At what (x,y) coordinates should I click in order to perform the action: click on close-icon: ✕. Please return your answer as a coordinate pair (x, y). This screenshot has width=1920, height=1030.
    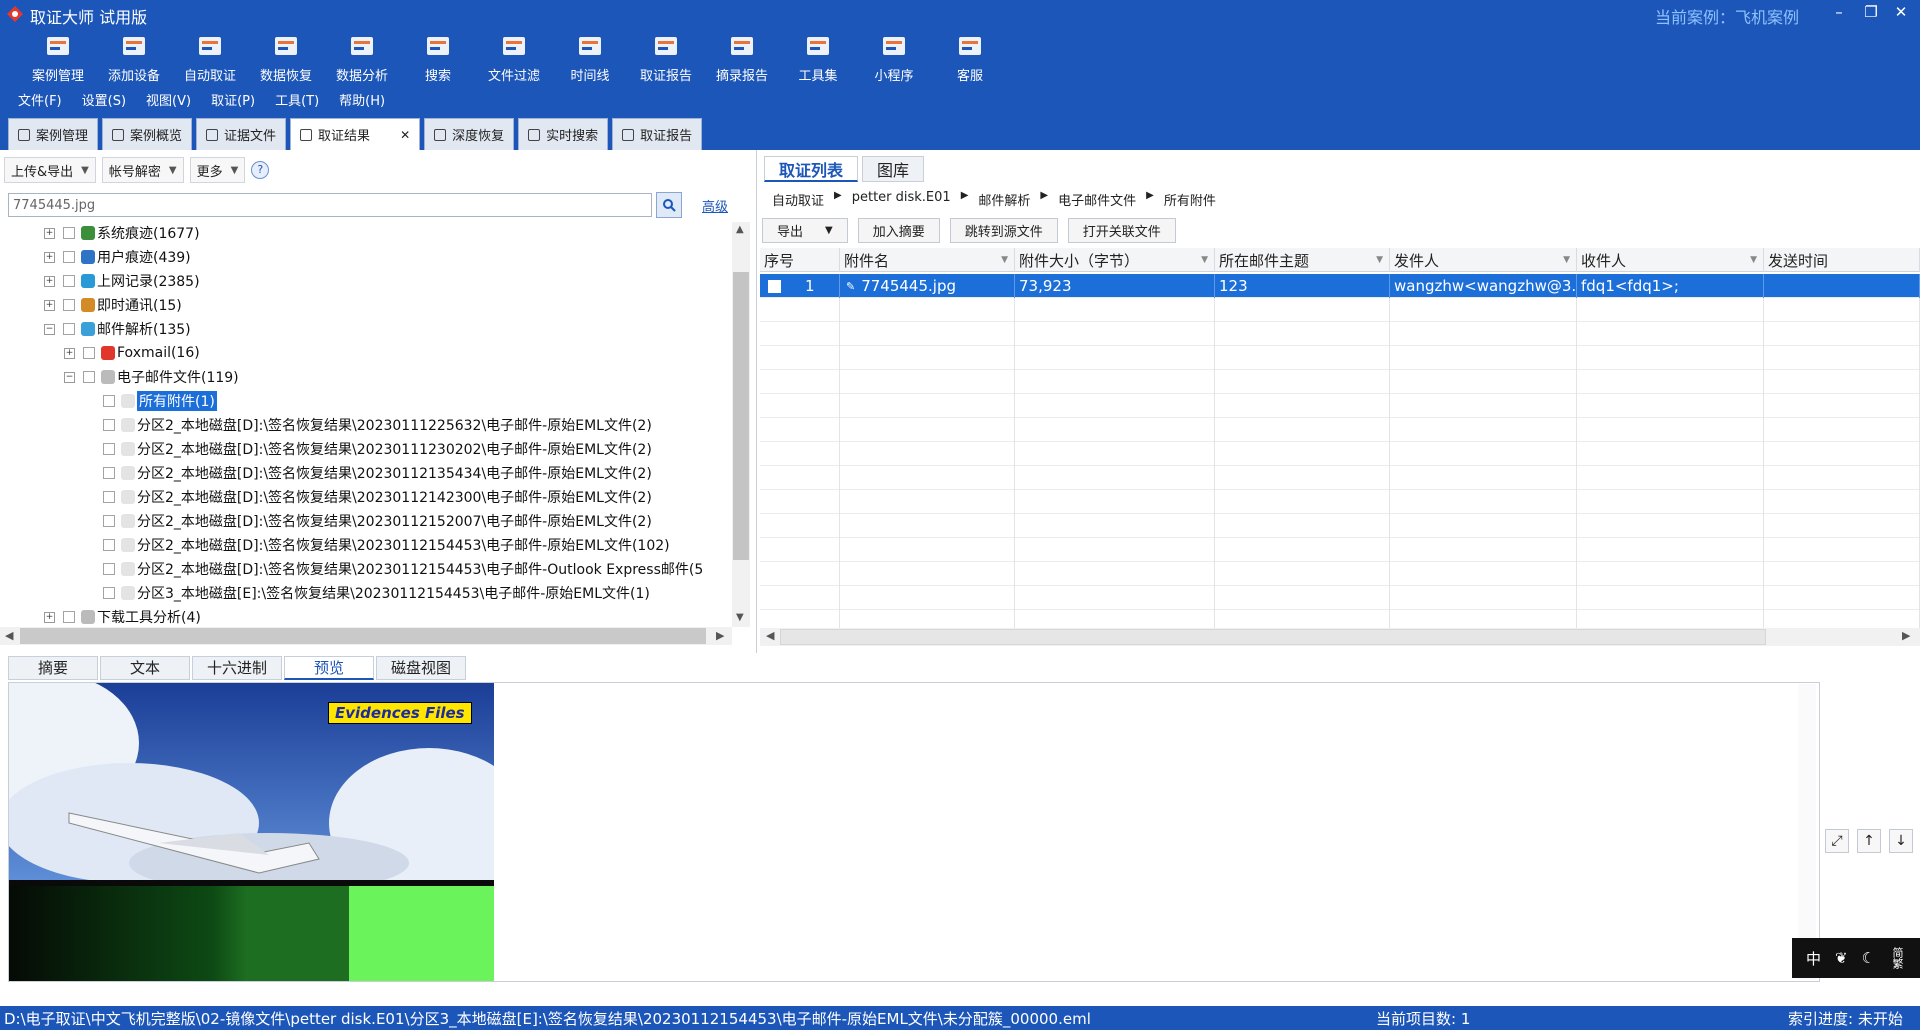
    Looking at the image, I should click on (1901, 12).